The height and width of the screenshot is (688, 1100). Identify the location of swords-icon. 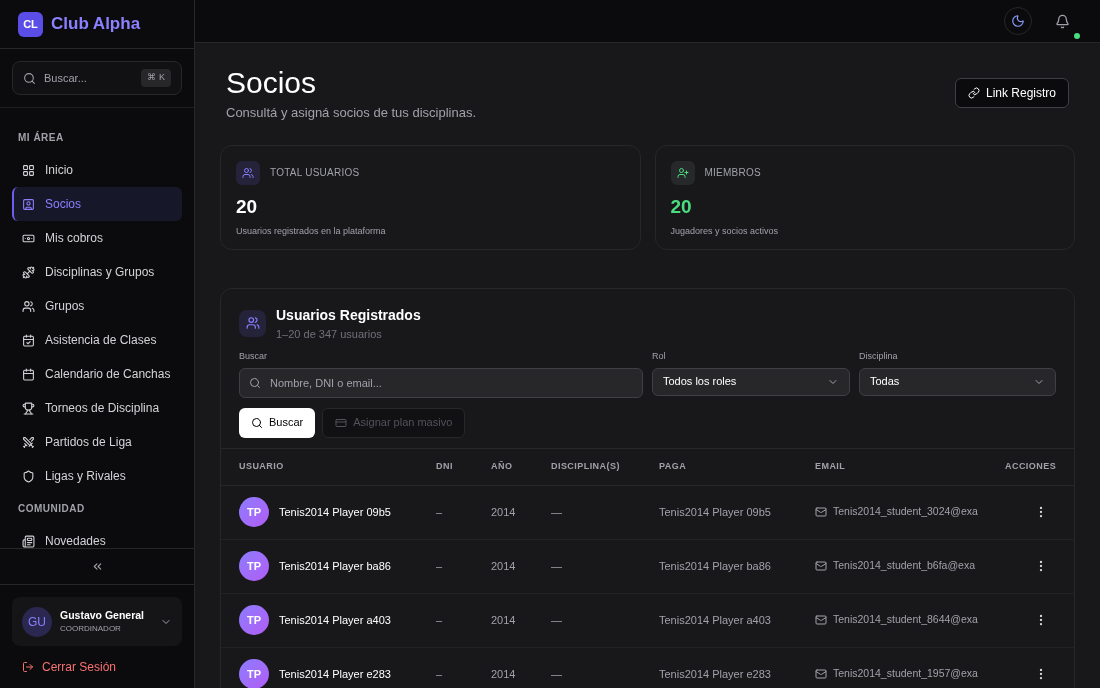
(28, 442).